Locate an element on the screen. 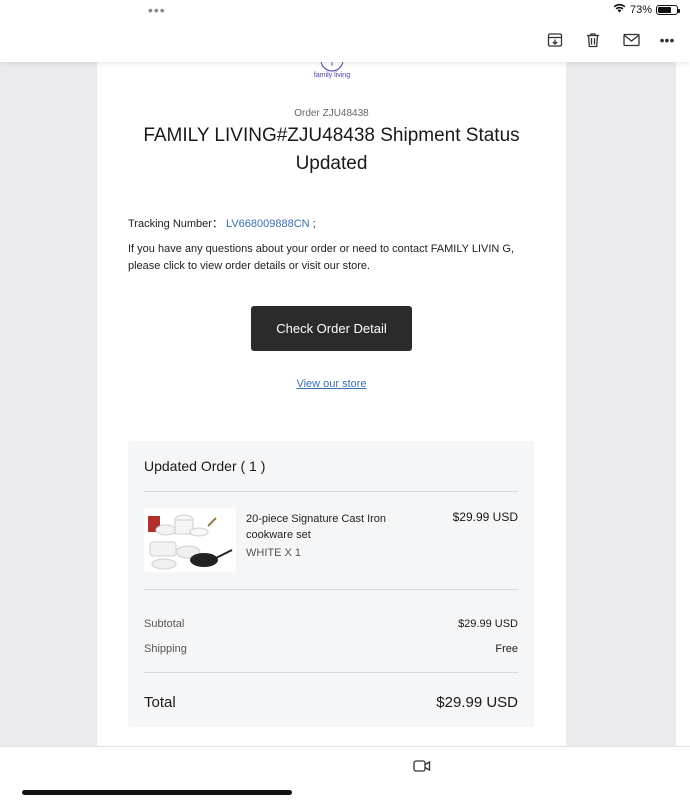 The image size is (690, 800). tracking-suffix: ; is located at coordinates (312, 224).